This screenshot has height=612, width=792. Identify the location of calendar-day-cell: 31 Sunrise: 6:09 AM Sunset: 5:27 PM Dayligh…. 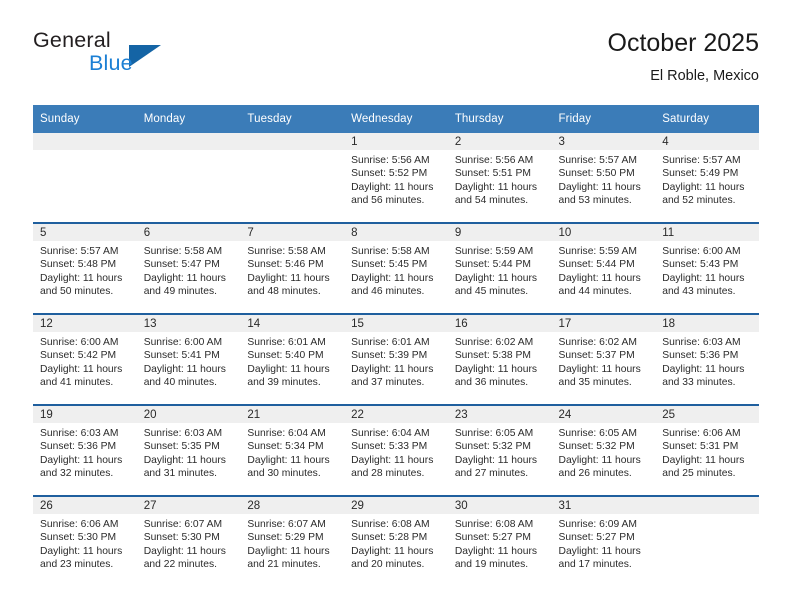
(603, 540).